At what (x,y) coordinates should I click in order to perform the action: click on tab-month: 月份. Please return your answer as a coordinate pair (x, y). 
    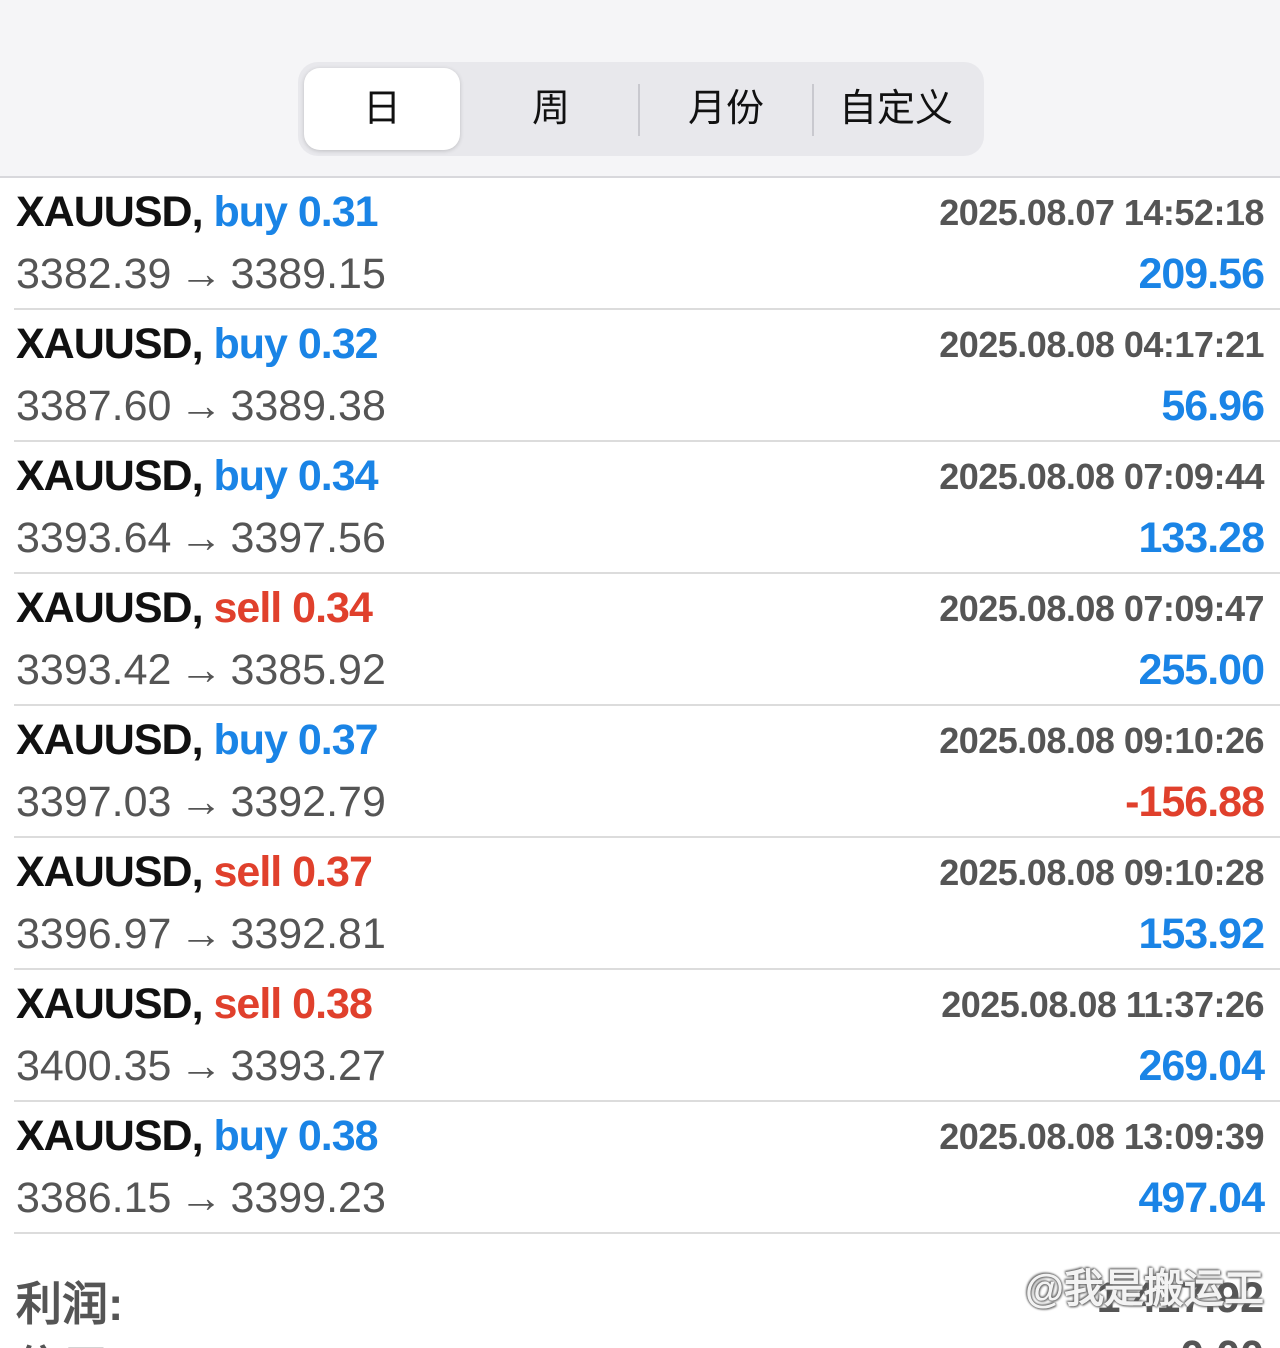
    Looking at the image, I should click on (726, 109).